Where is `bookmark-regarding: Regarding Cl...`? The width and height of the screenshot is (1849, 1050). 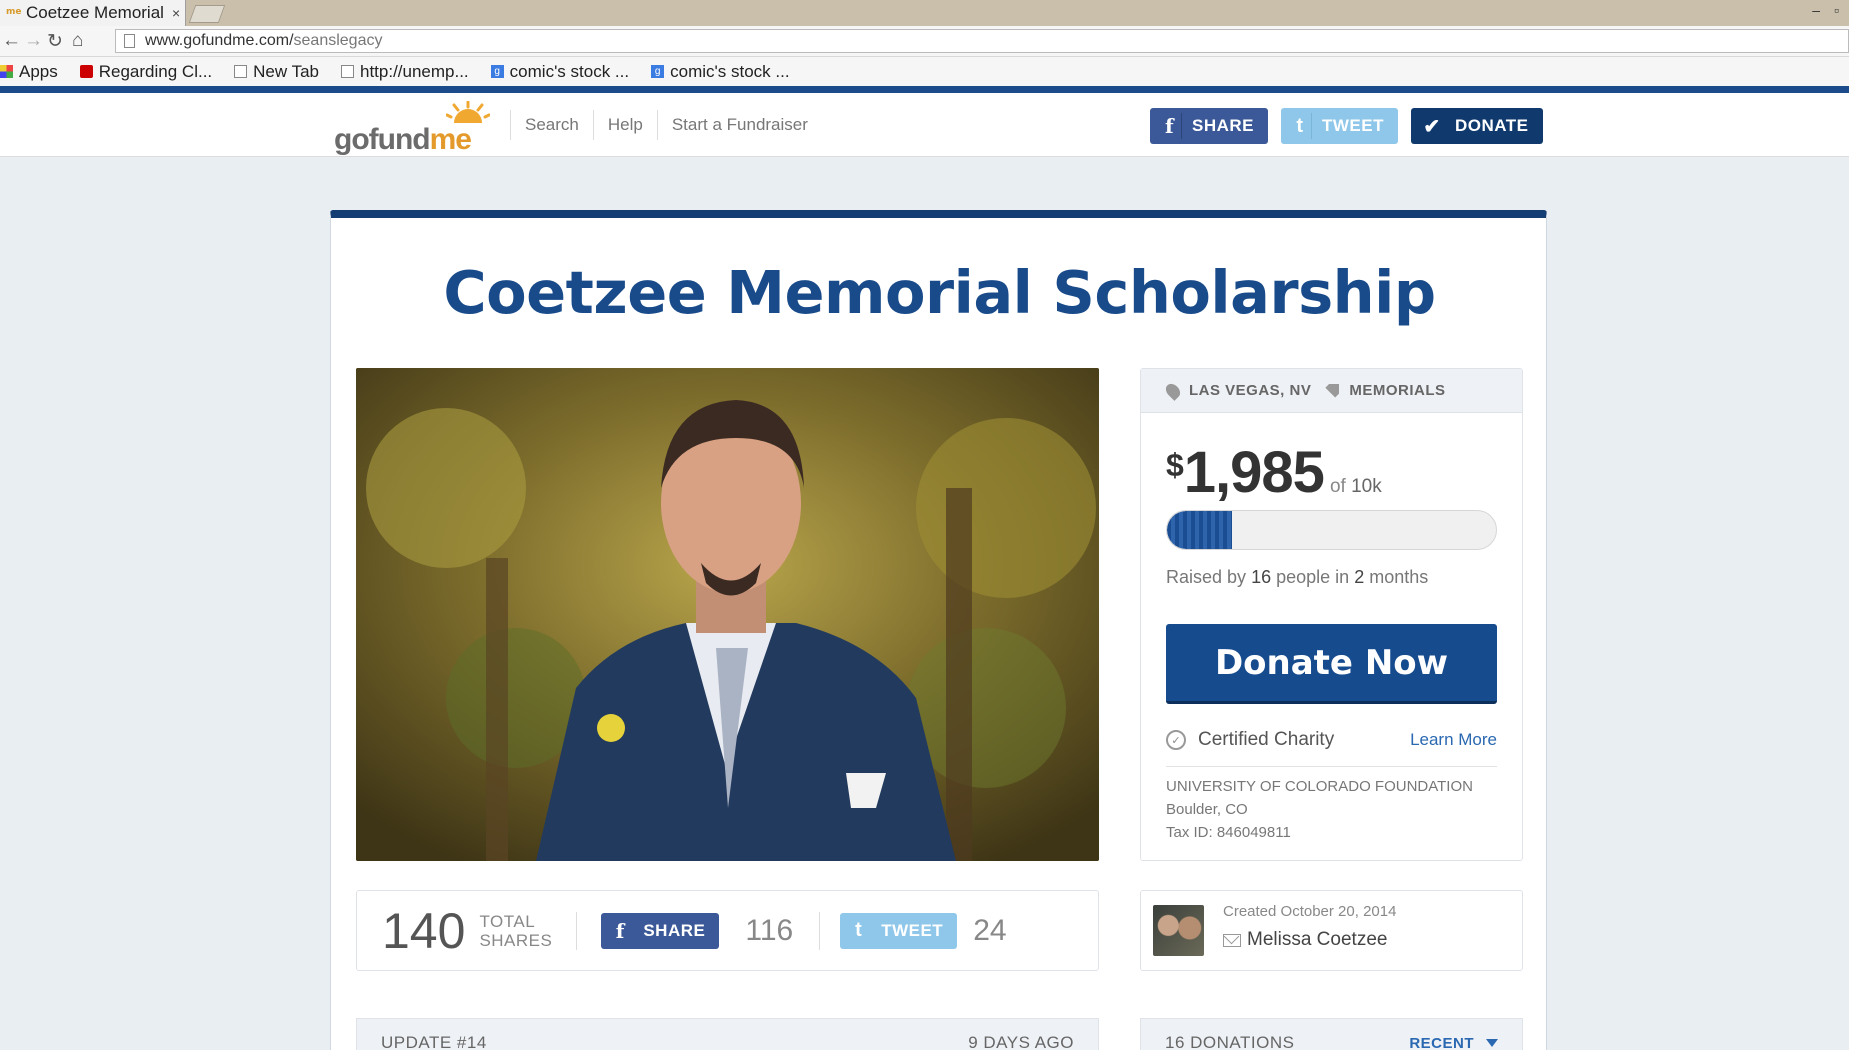
bookmark-regarding: Regarding Cl... is located at coordinates (145, 72).